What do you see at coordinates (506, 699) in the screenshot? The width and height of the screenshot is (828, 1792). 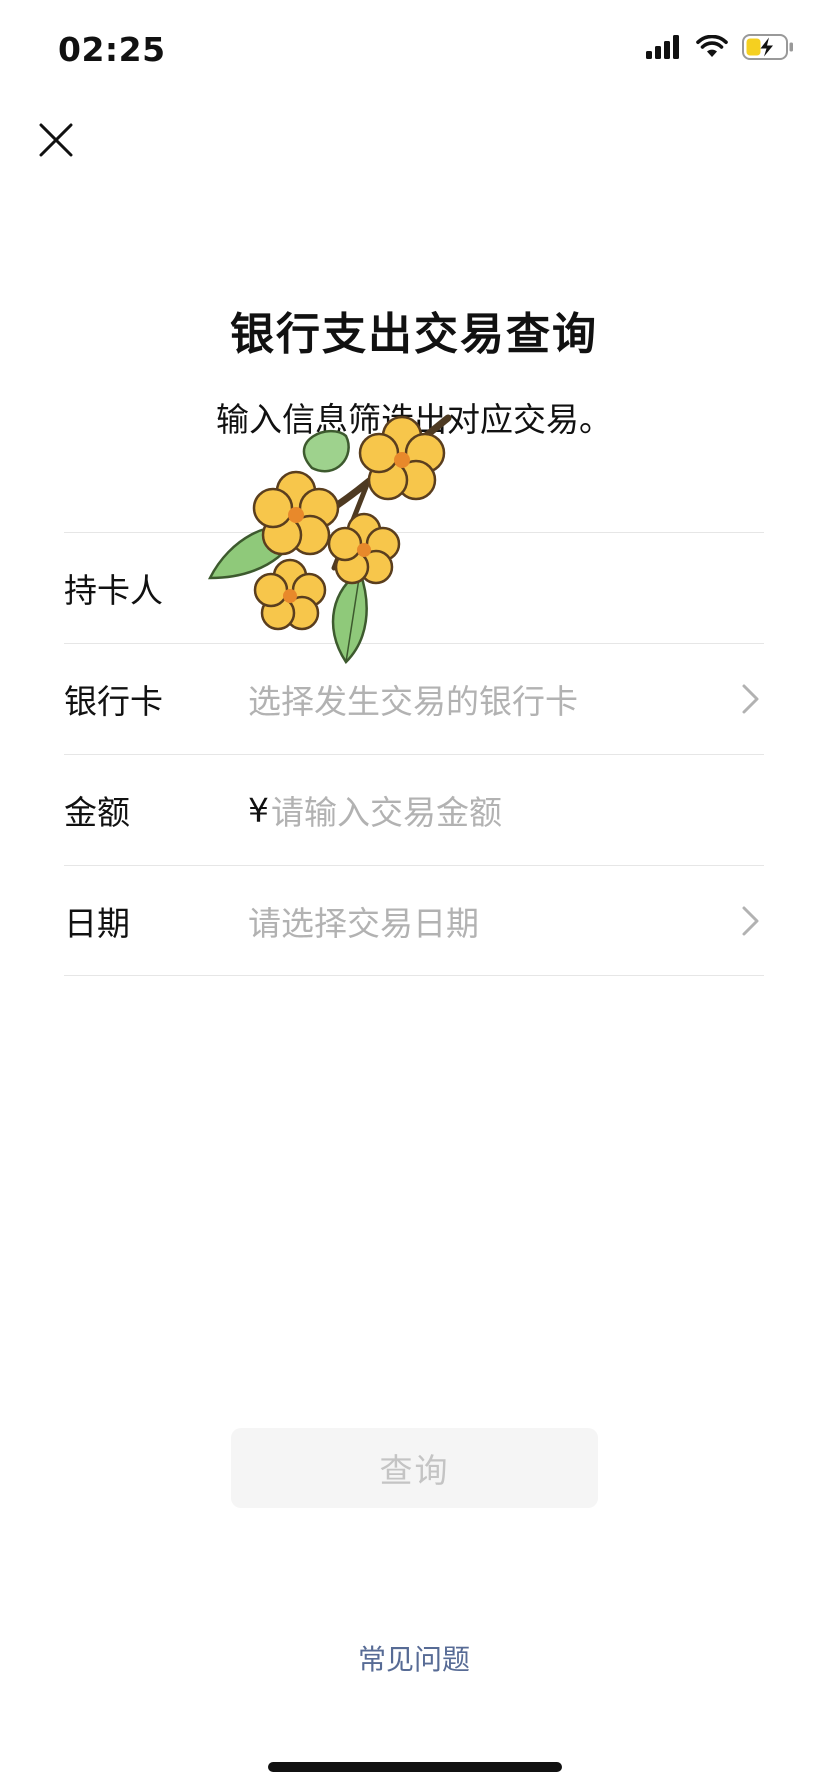 I see `bank-card-placeholder: 选择发生交易的银行卡` at bounding box center [506, 699].